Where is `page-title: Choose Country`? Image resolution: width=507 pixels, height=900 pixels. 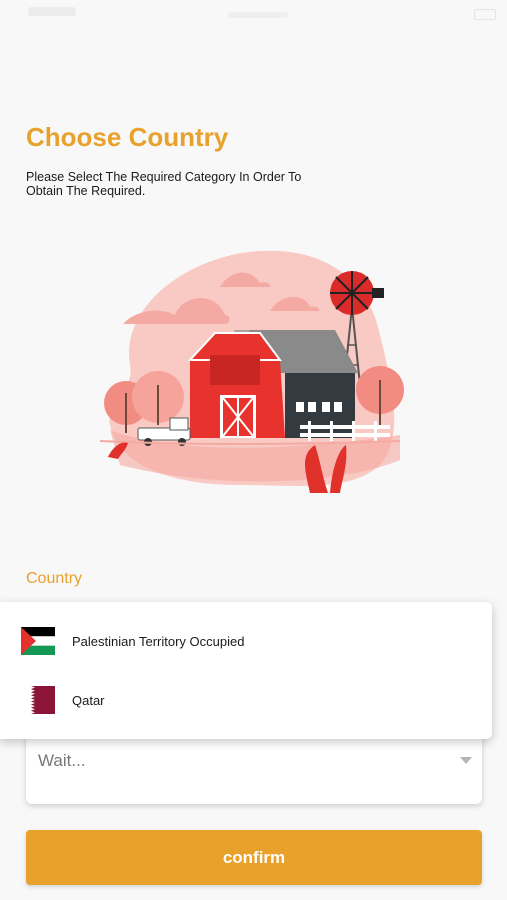 page-title: Choose Country is located at coordinates (127, 137).